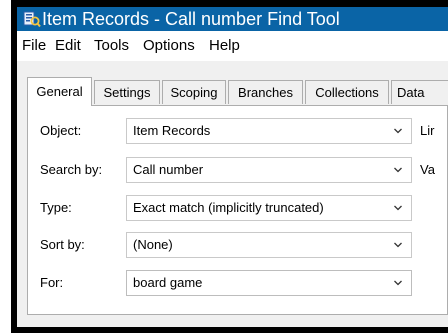 This screenshot has width=448, height=333. Describe the element at coordinates (52, 282) in the screenshot. I see `for-label: For:` at that location.